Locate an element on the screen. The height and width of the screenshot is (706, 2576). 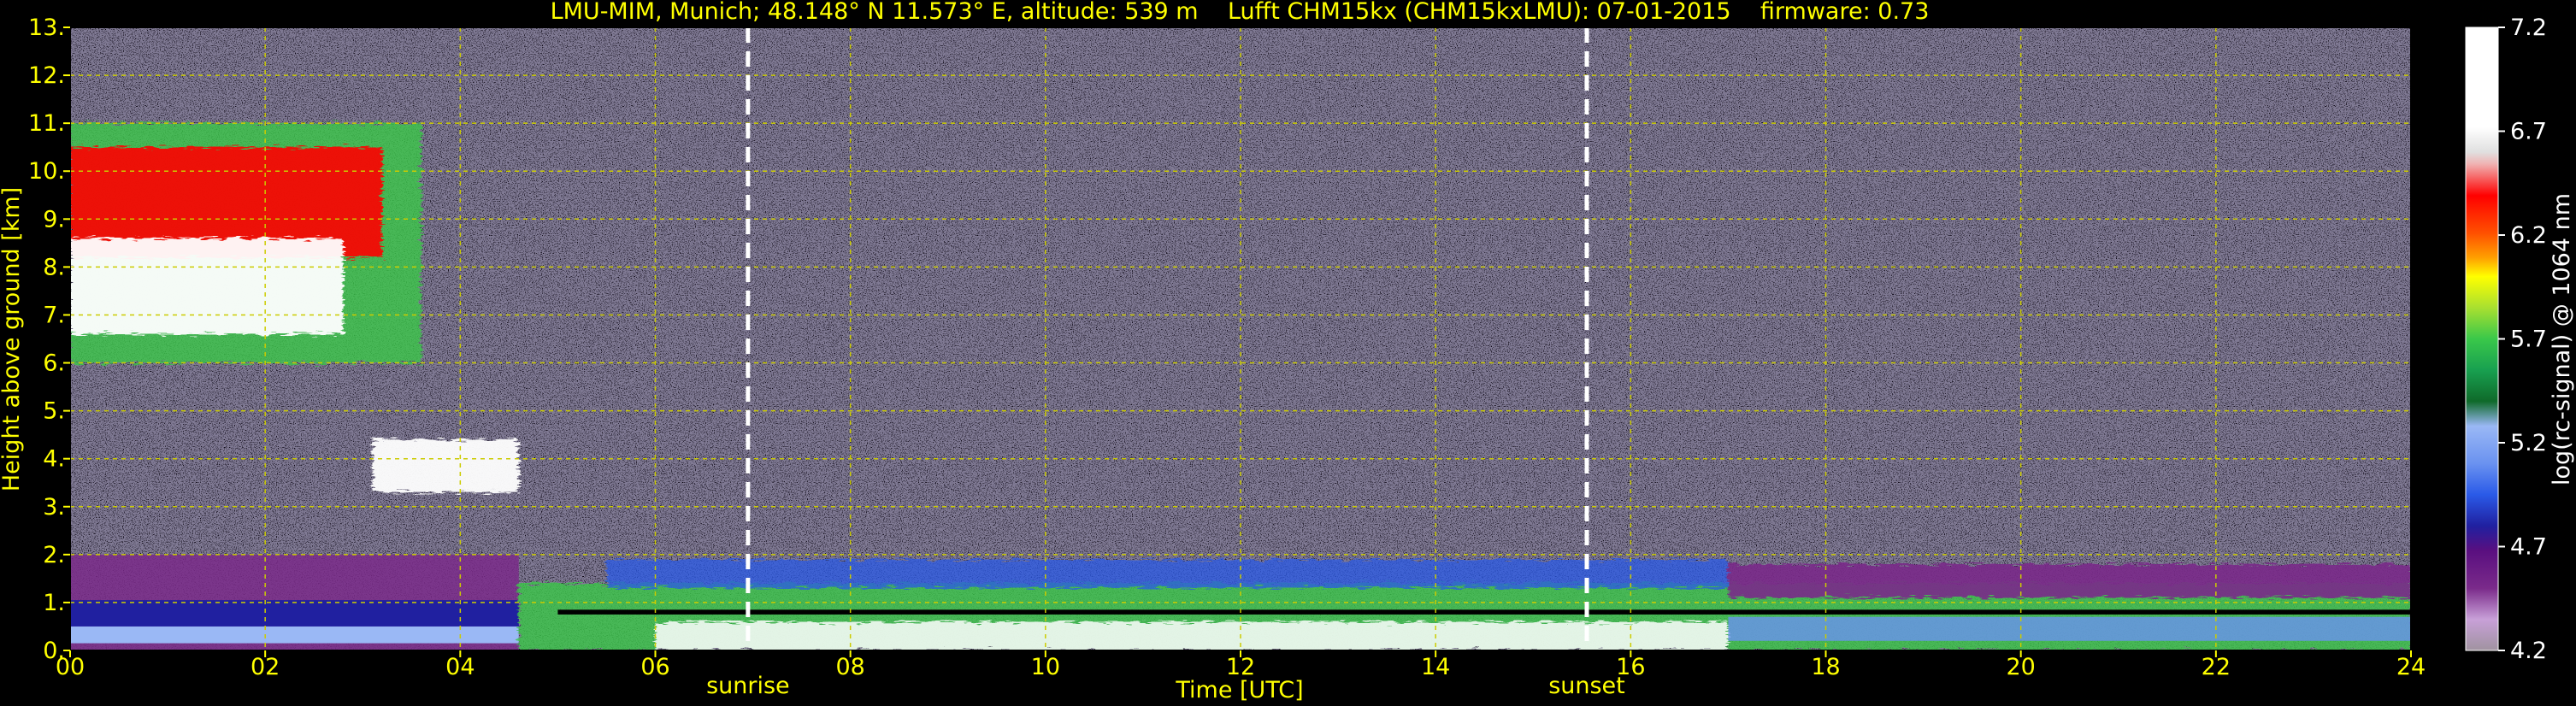
y-tick-label: 1. is located at coordinates (54, 603).